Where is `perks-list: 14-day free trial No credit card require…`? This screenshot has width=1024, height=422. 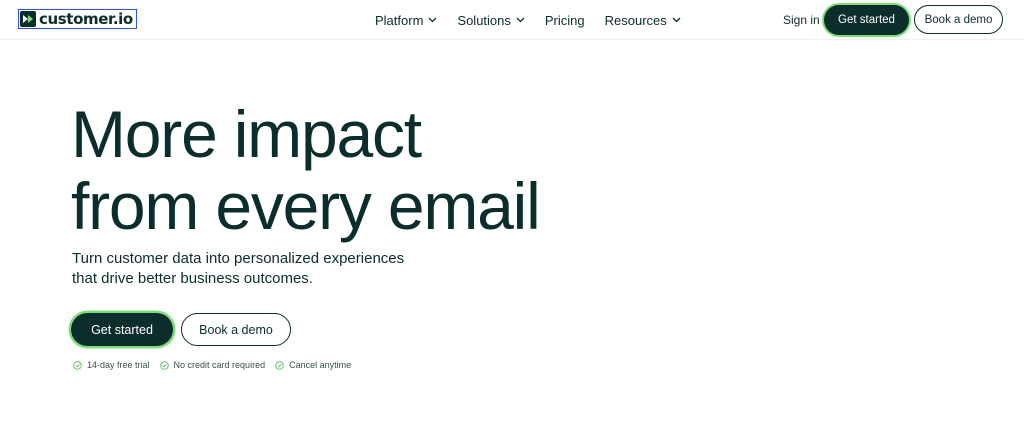 perks-list: 14-day free trial No credit card require… is located at coordinates (212, 365).